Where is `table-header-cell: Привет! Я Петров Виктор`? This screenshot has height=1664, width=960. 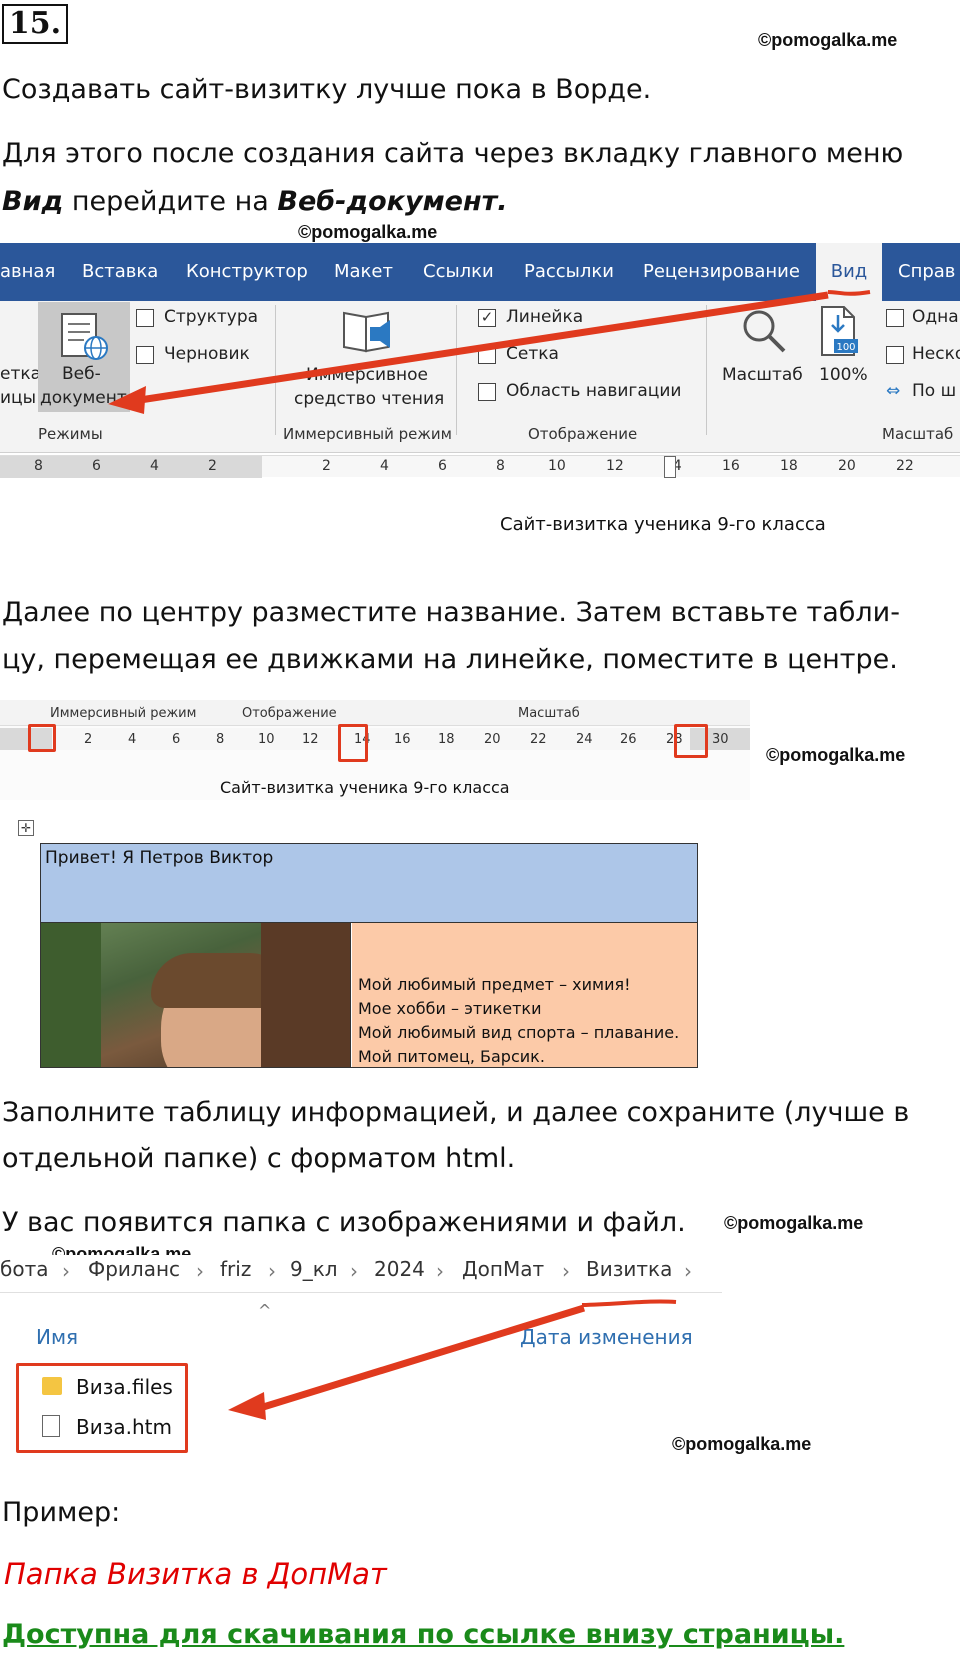
table-header-cell: Привет! Я Петров Виктор is located at coordinates (369, 883).